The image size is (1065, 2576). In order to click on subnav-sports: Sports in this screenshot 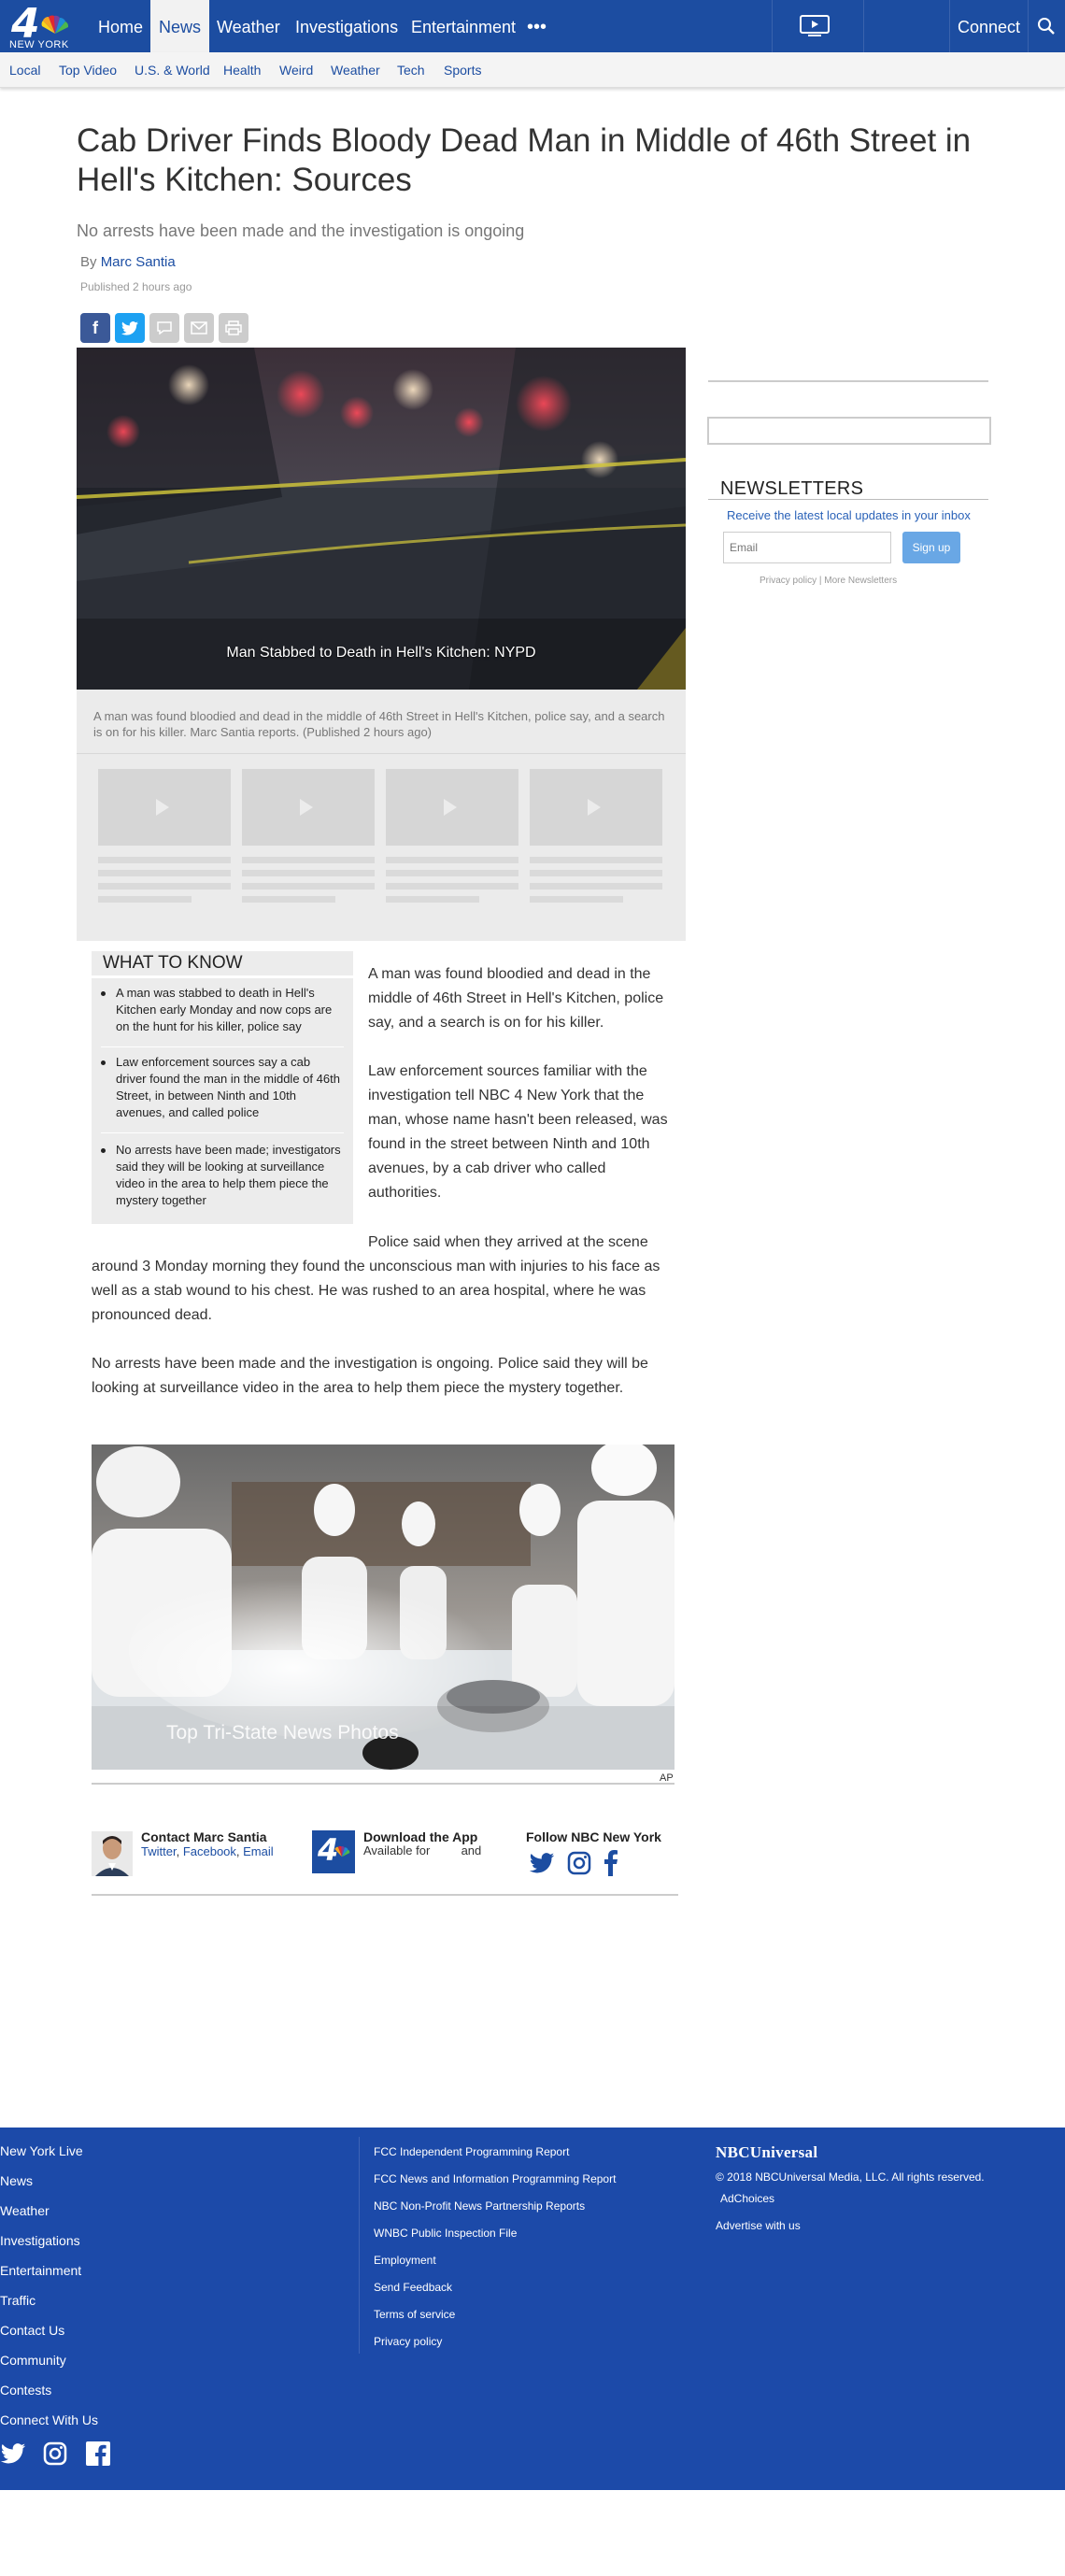, I will do `click(462, 70)`.